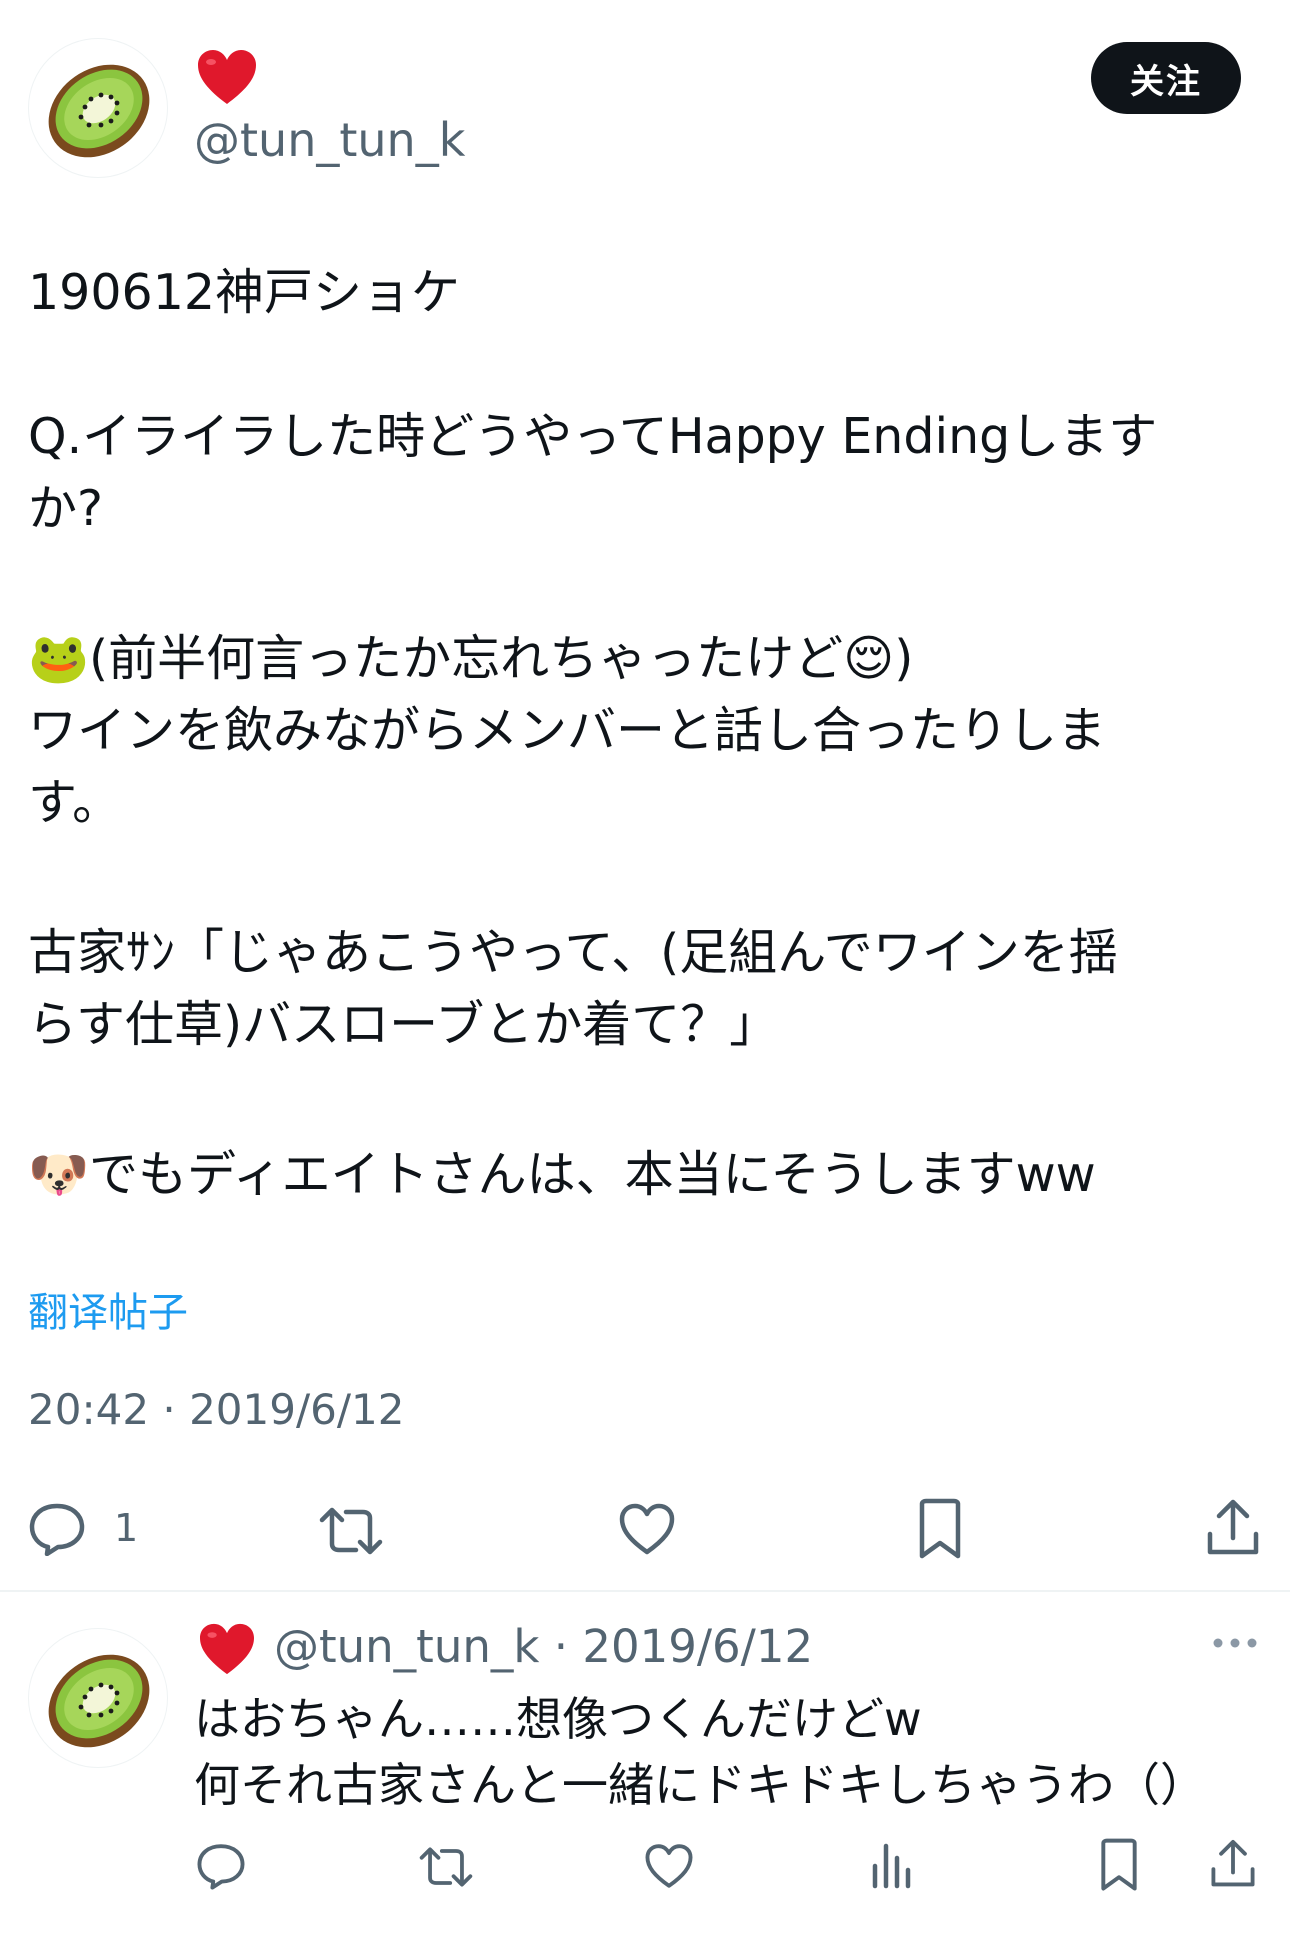  I want to click on tweet-text-line: 190612神戸ショケ, so click(244, 292).